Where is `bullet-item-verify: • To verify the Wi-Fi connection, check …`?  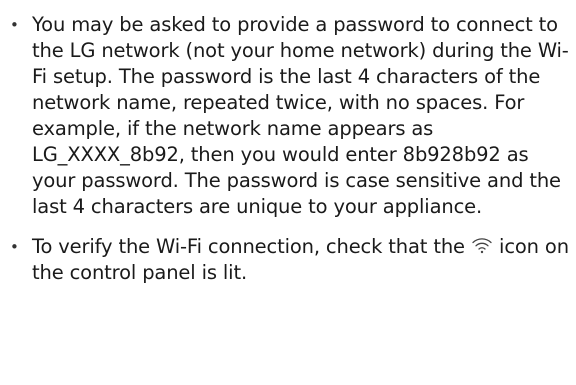
bullet-item-verify: • To verify the Wi-Fi connection, check … is located at coordinates (288, 260).